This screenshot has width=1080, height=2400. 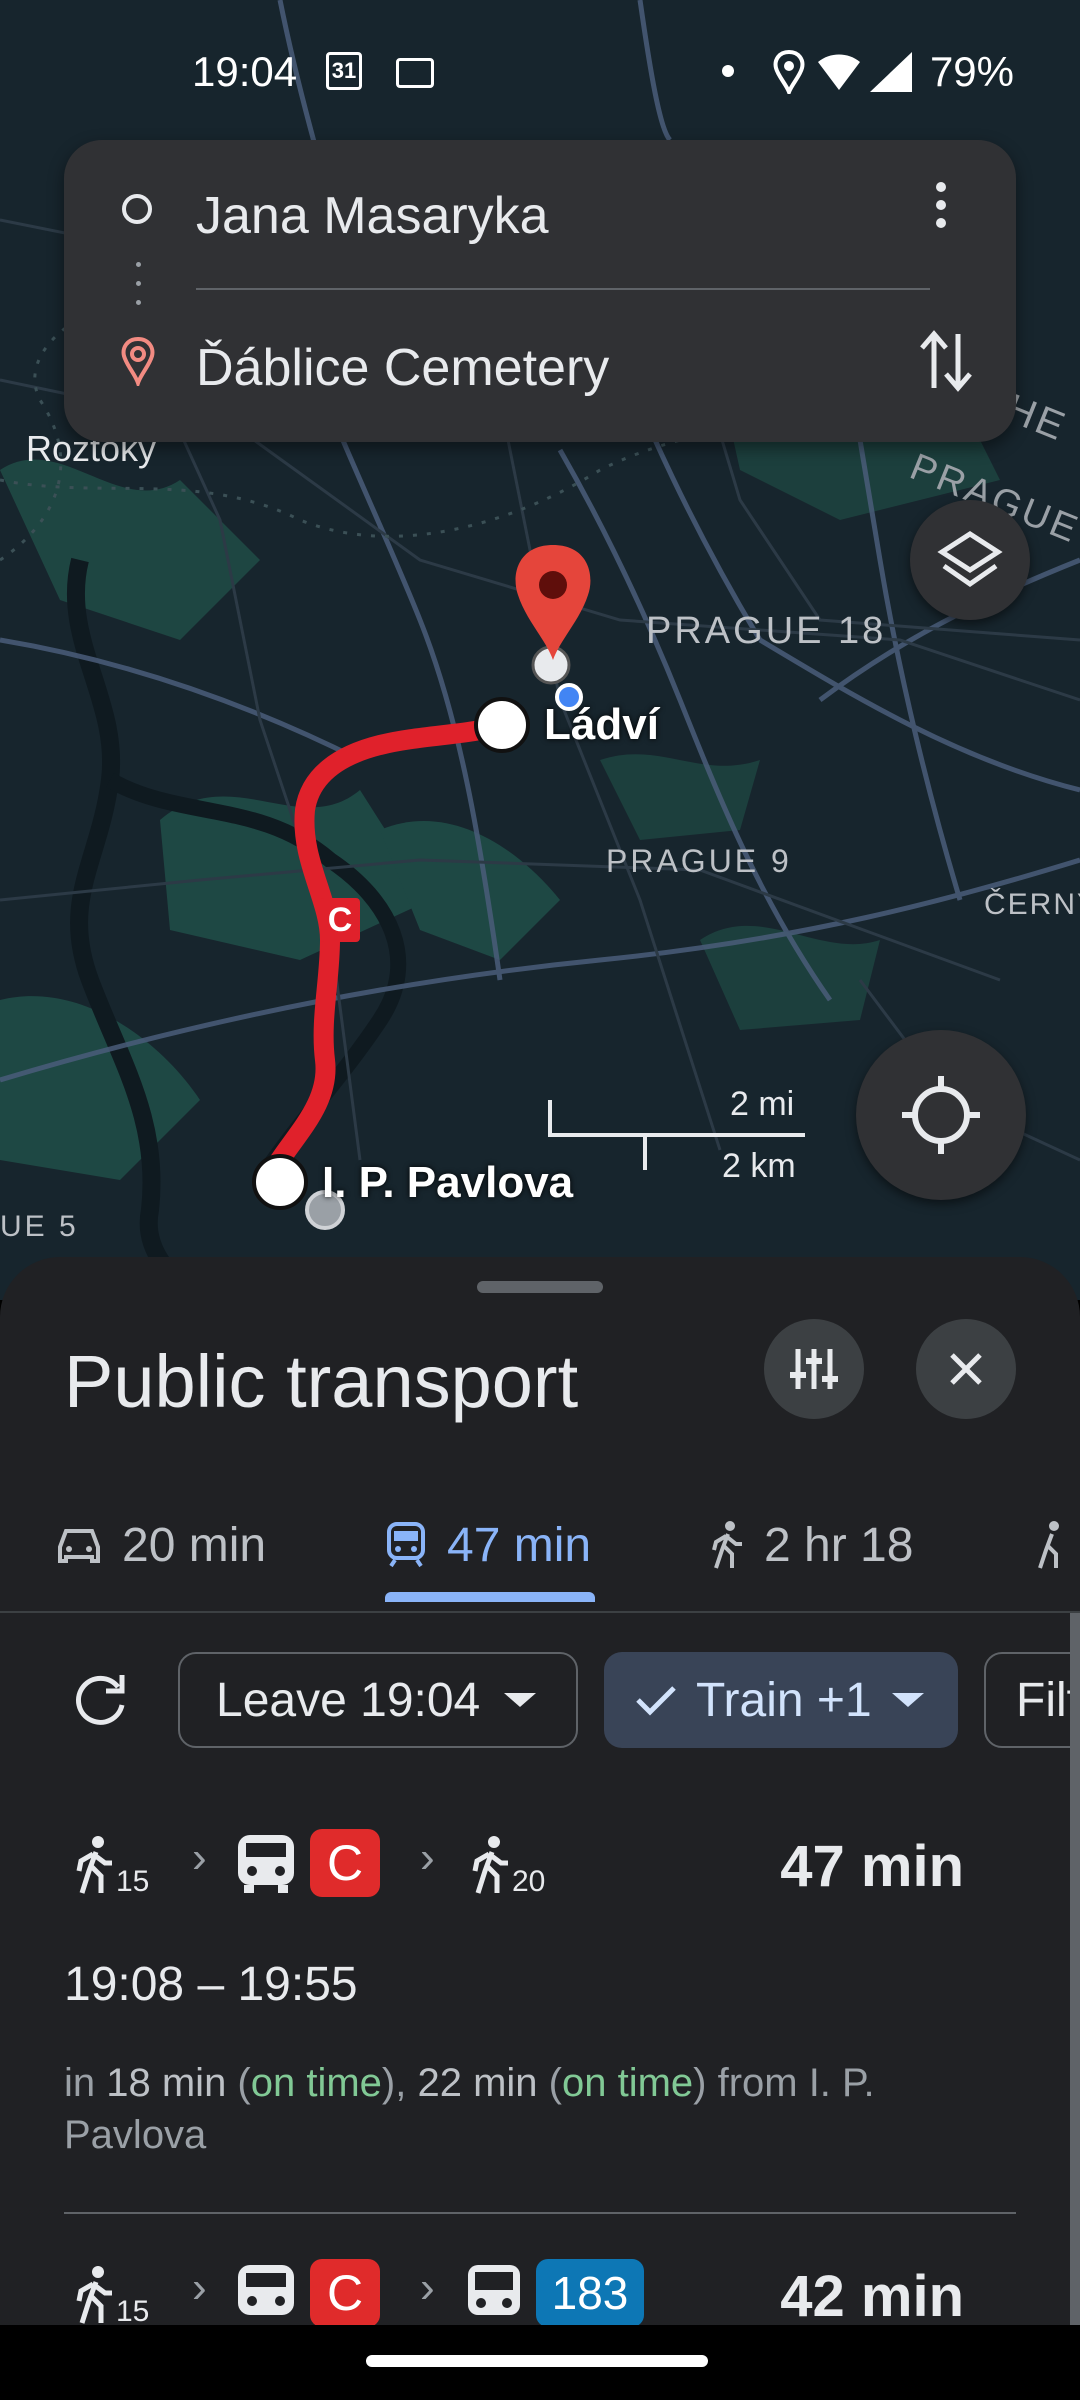 I want to click on map-label-prague9: PRAGUE 9, so click(x=699, y=861).